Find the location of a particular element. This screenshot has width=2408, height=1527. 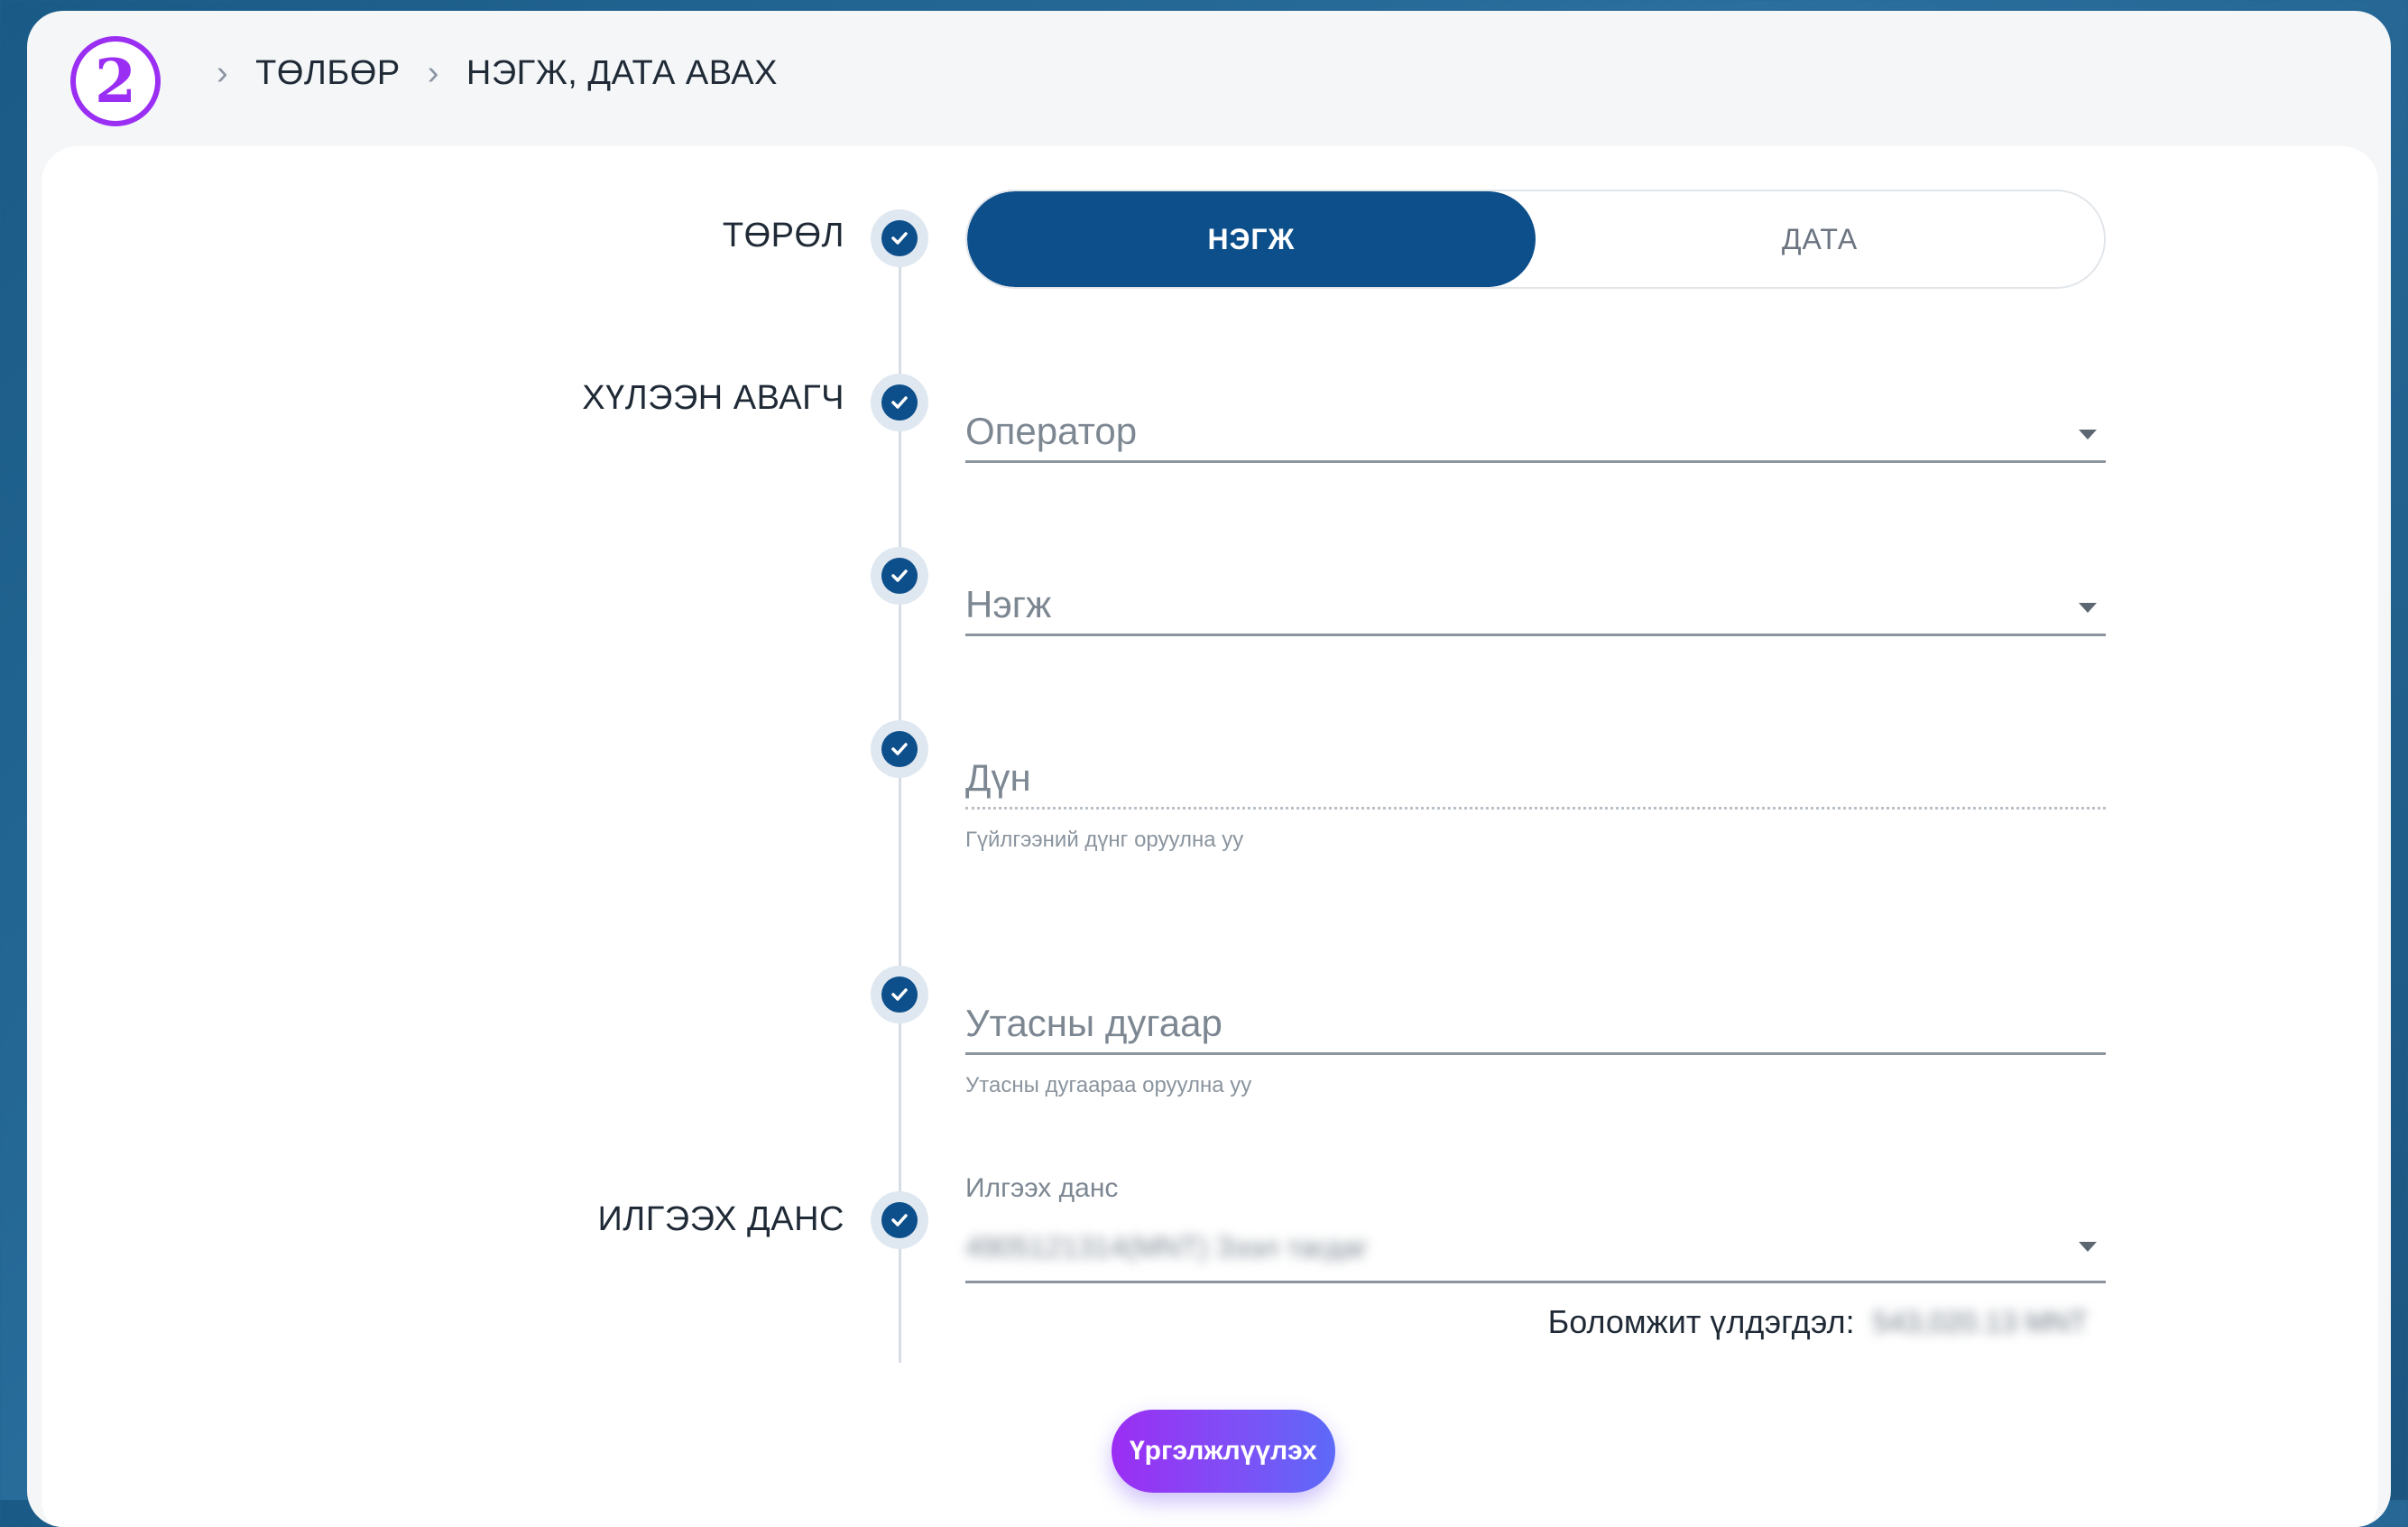

account-underline is located at coordinates (1535, 1282).